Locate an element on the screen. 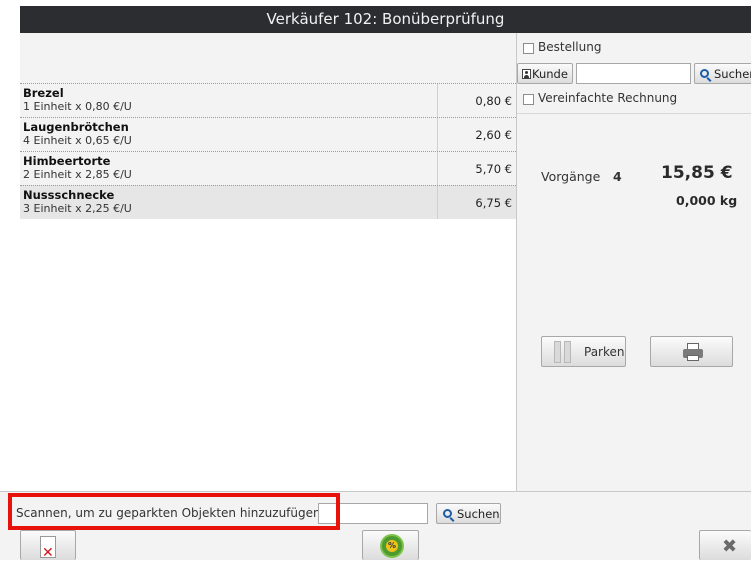 The width and height of the screenshot is (751, 561). park-button: Parken is located at coordinates (583, 351).